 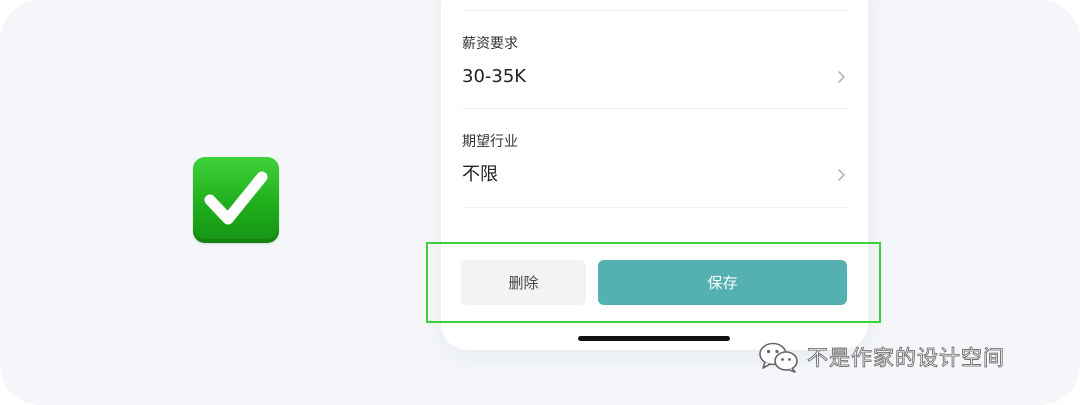 What do you see at coordinates (480, 174) in the screenshot?
I see `industry-value: 不限` at bounding box center [480, 174].